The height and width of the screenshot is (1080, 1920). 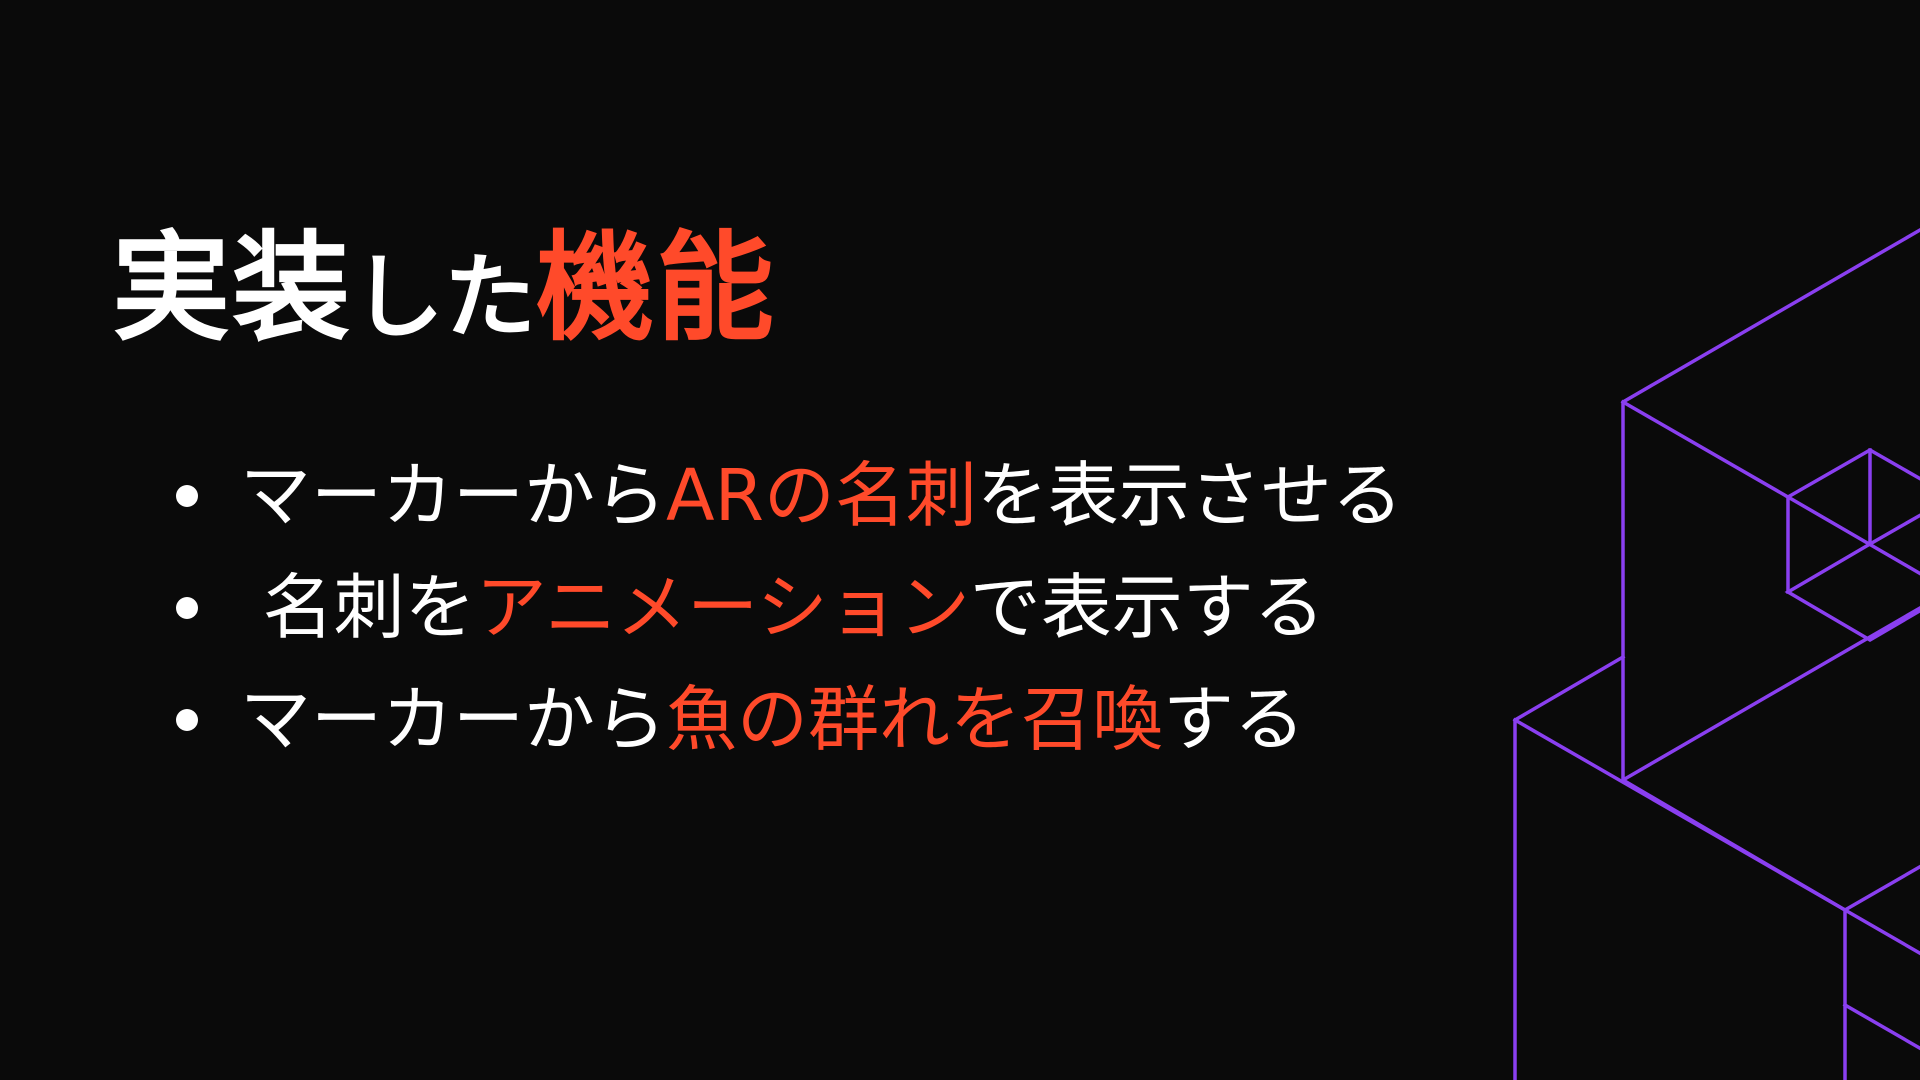 I want to click on small-cube, so click(x=1852, y=545).